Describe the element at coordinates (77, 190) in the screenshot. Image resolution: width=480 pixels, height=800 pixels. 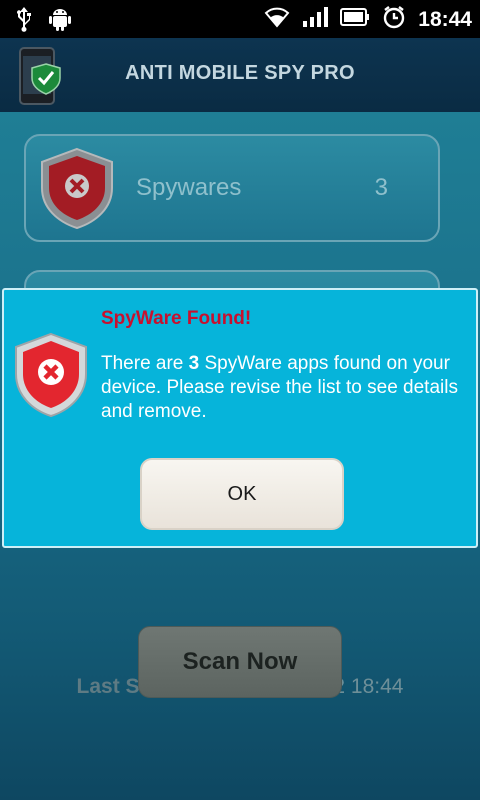
I see `spyware-shield-icon` at that location.